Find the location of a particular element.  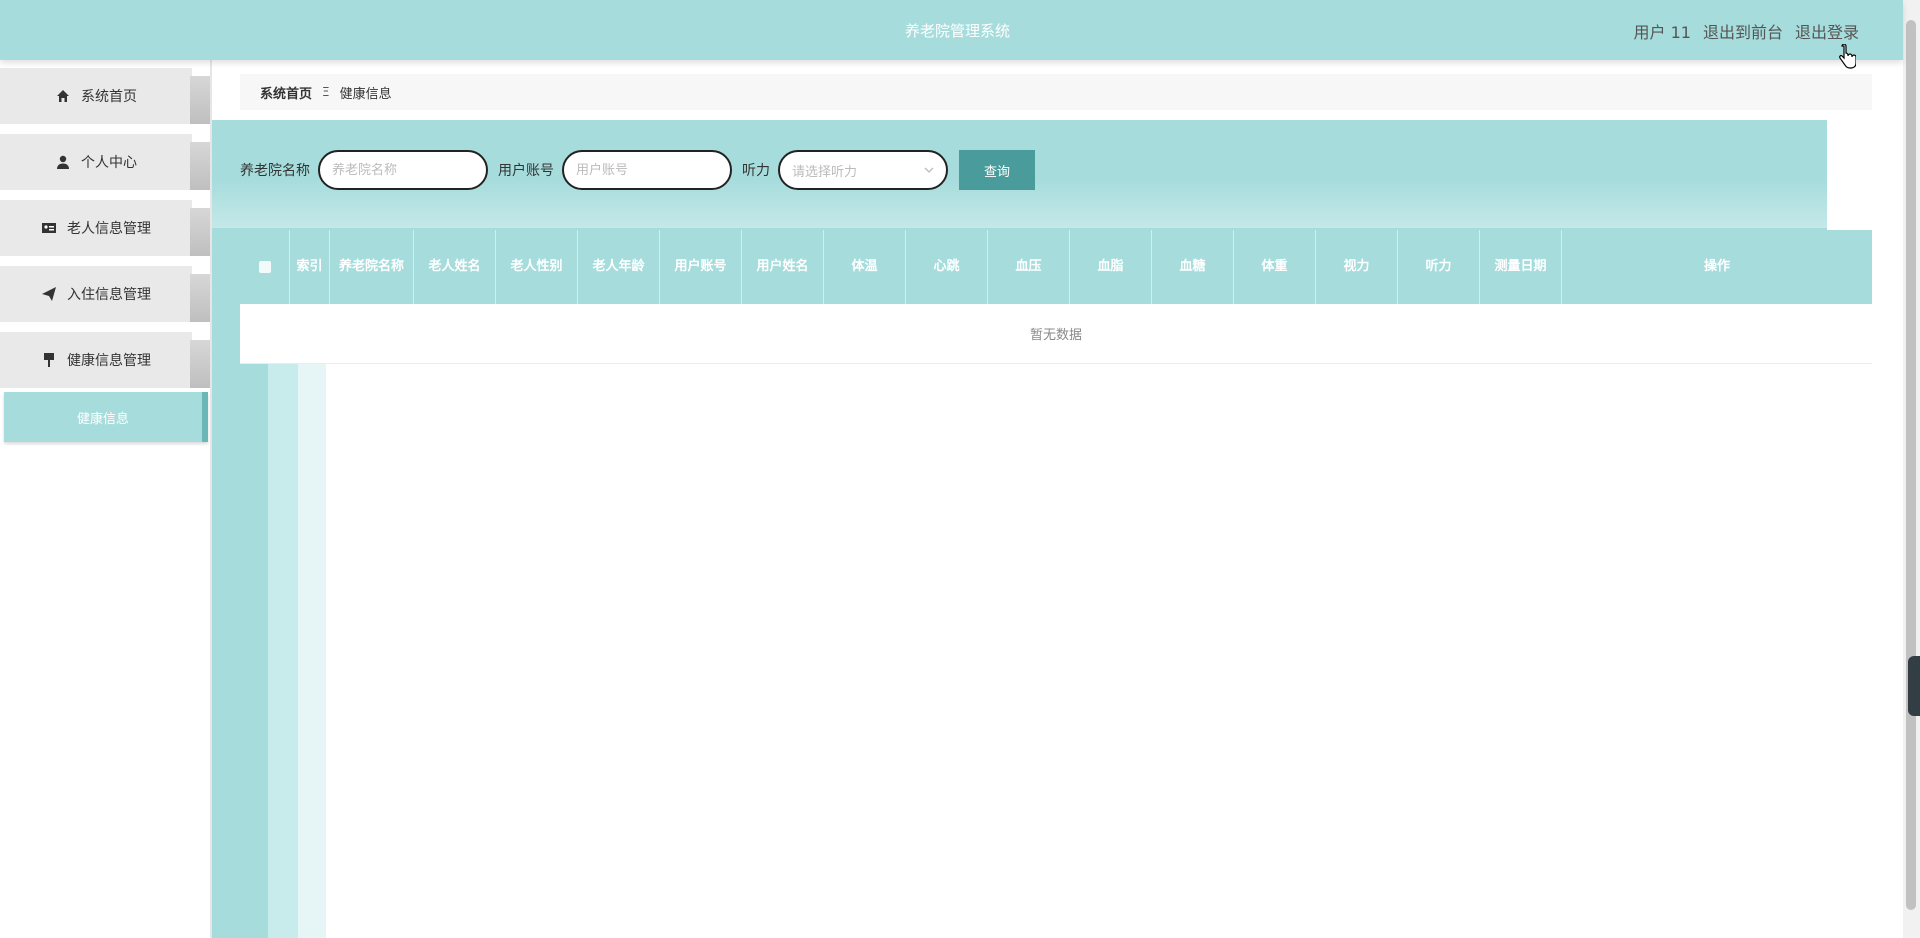

sidebar-item-personal-center: 个人中心 is located at coordinates (105, 162).